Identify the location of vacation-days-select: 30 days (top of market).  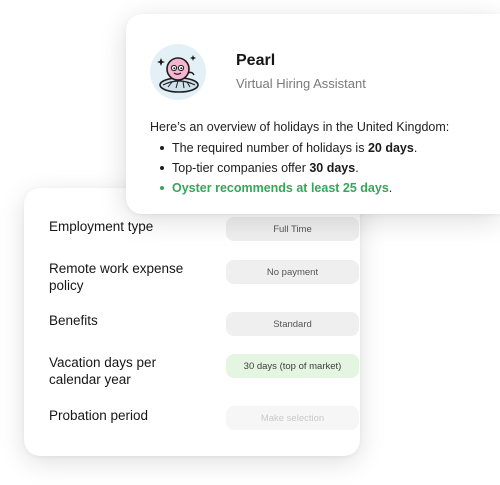
(292, 366).